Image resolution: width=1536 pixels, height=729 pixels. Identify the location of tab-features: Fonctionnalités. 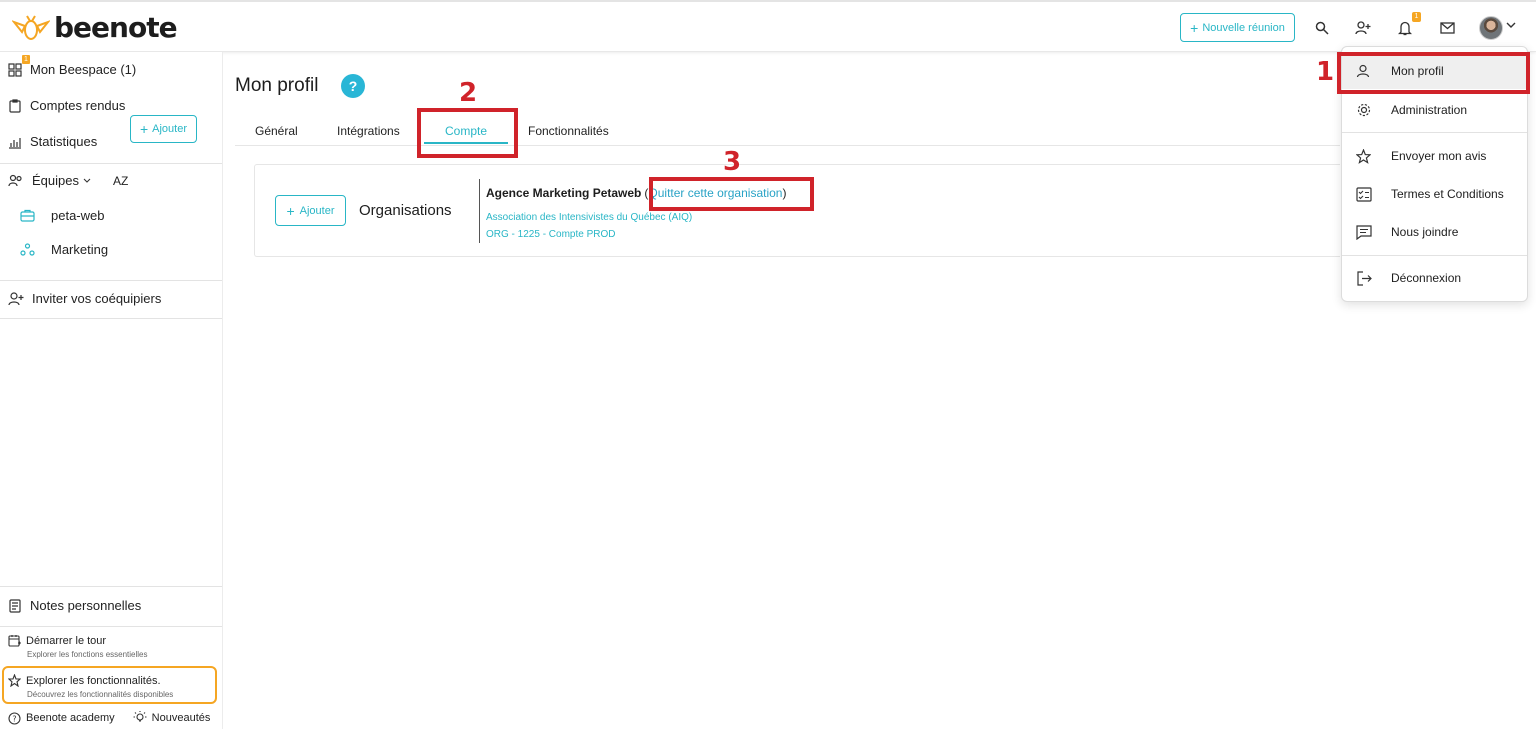
(568, 131).